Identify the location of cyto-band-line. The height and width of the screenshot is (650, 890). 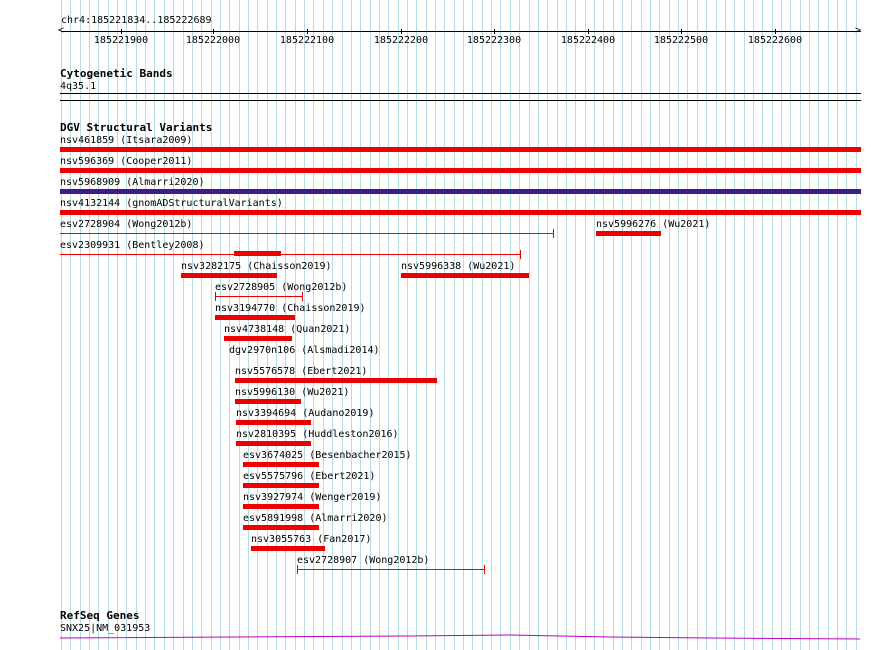
(460, 93).